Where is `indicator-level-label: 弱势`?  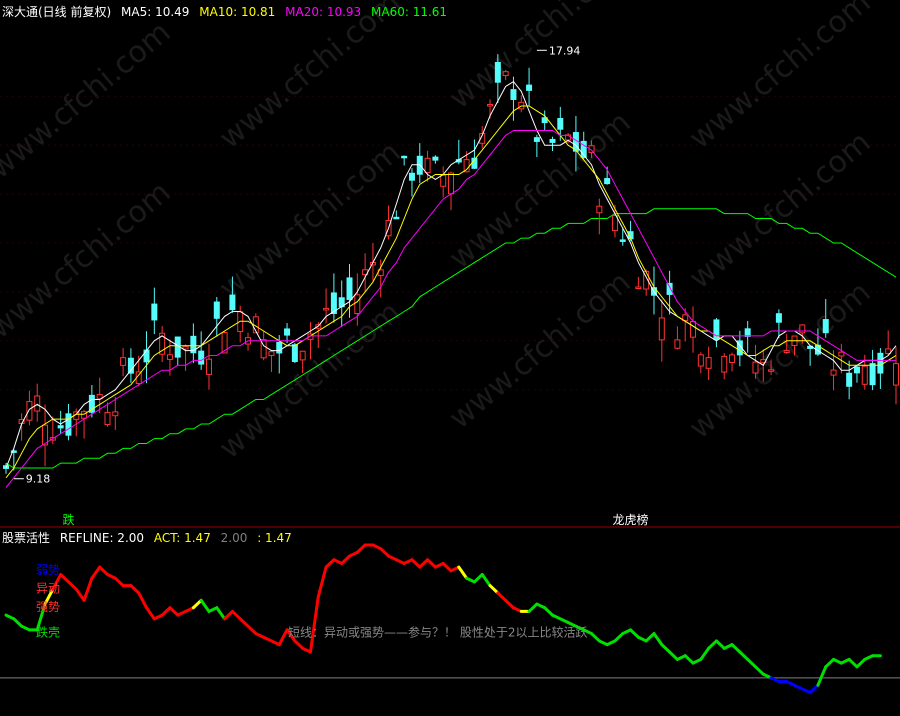 indicator-level-label: 弱势 is located at coordinates (48, 570).